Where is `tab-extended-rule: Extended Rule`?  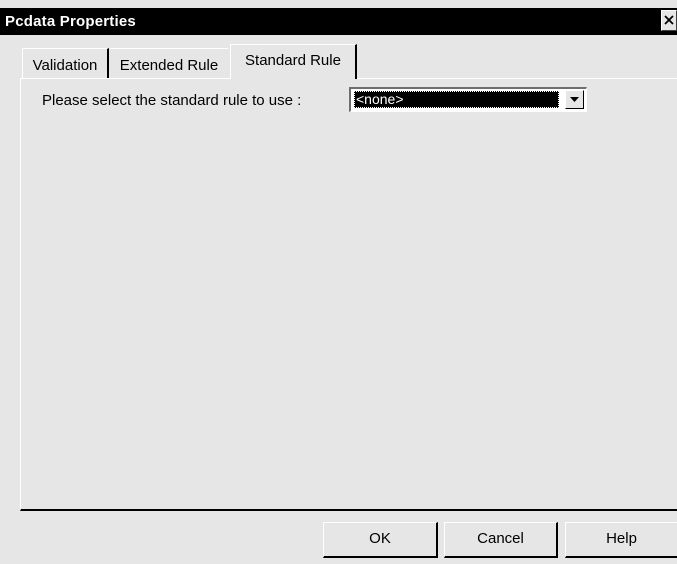 tab-extended-rule: Extended Rule is located at coordinates (169, 63).